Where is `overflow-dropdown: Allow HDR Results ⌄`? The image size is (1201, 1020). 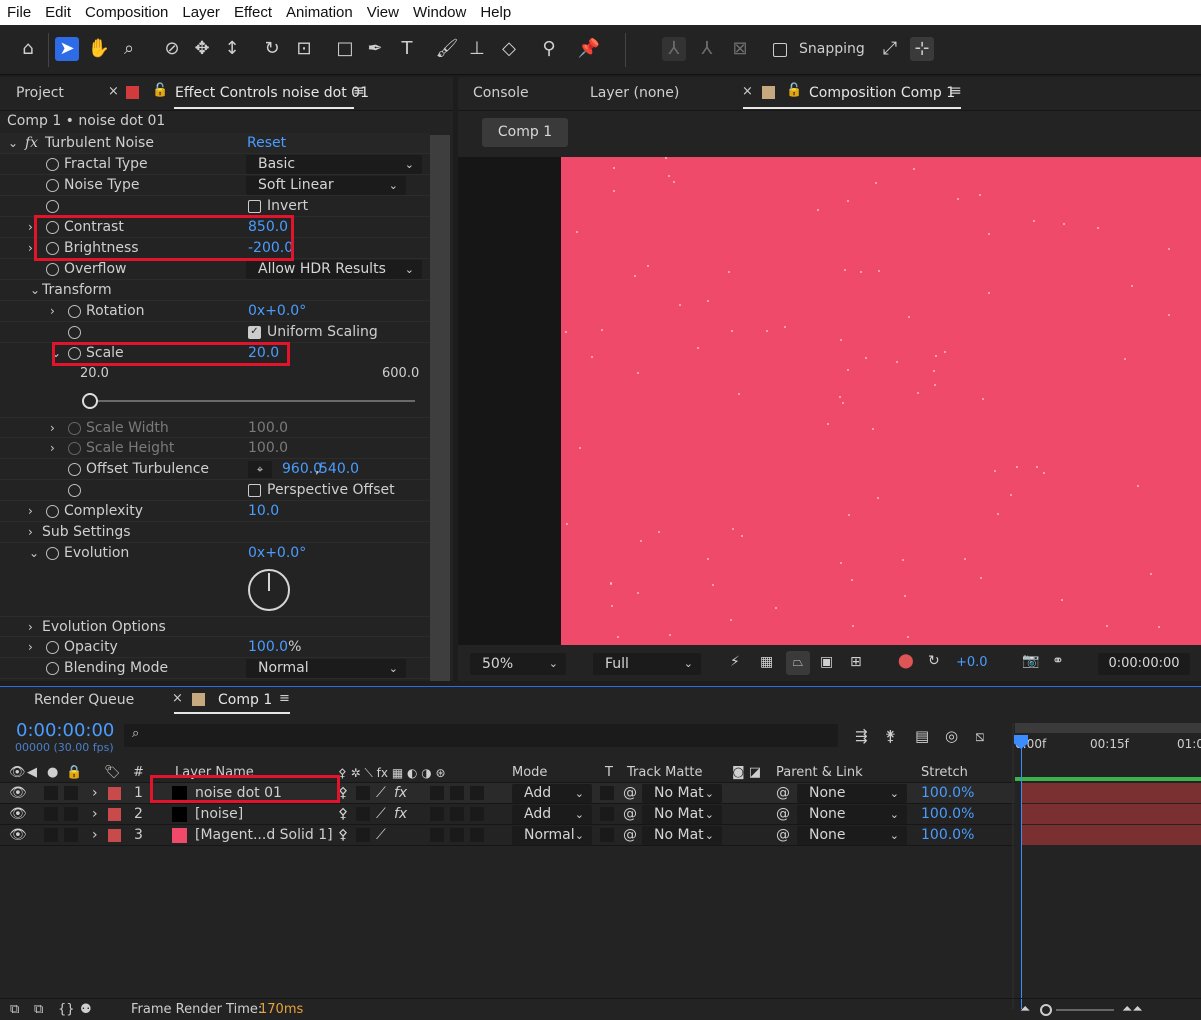
overflow-dropdown: Allow HDR Results ⌄ is located at coordinates (334, 269).